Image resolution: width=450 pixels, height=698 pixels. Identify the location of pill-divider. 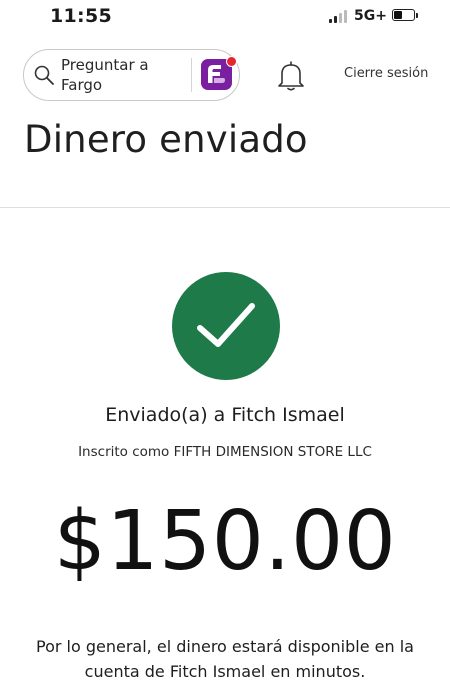
(191, 75).